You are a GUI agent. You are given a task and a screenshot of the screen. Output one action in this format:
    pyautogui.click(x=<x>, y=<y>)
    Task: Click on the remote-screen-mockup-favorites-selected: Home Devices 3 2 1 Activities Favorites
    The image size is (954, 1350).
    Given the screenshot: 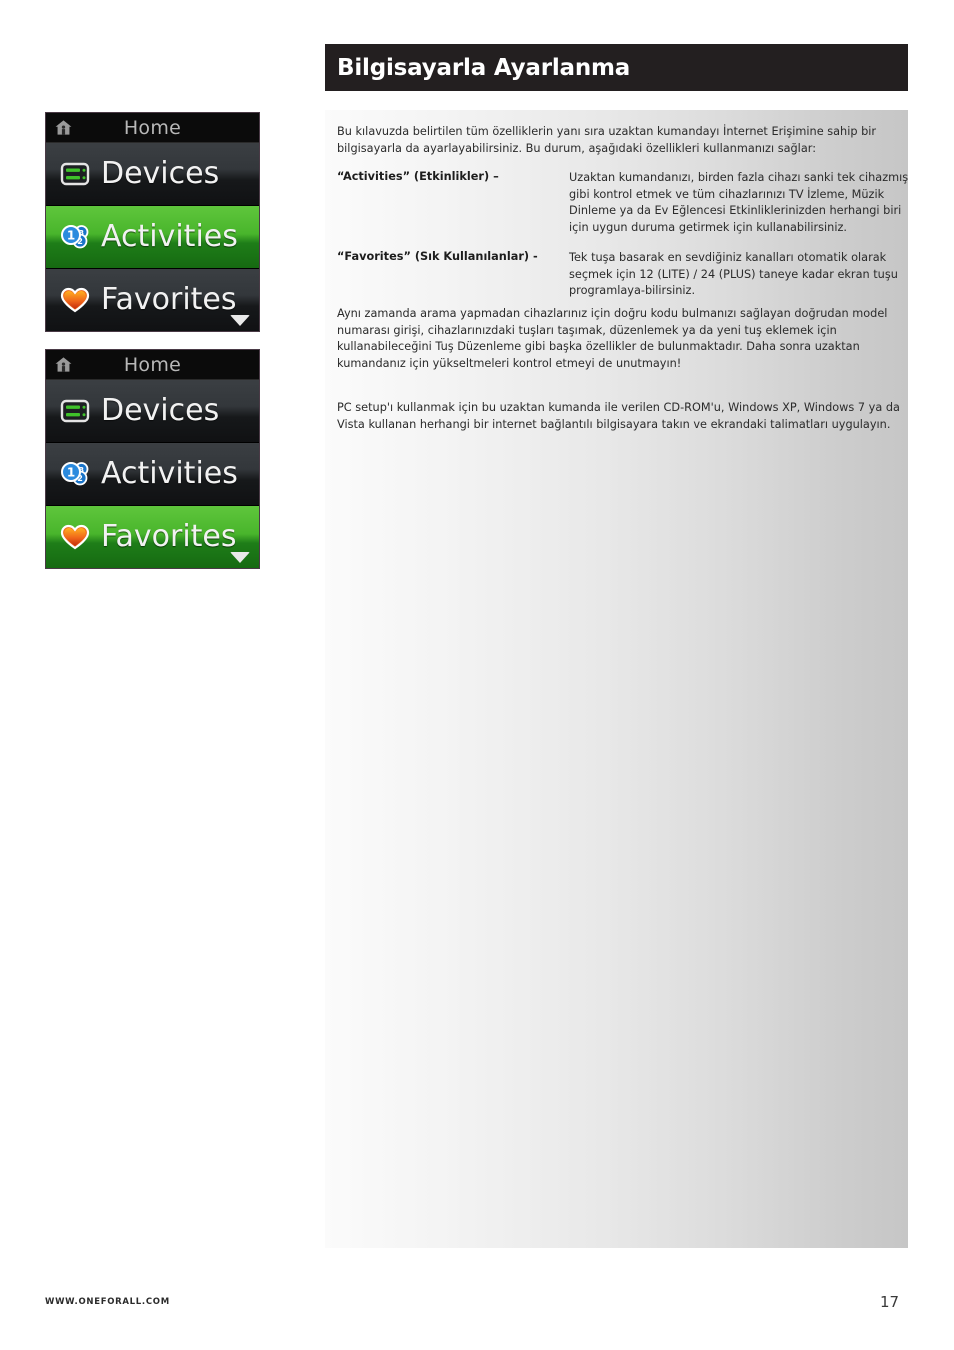 What is the action you would take?
    pyautogui.click(x=152, y=459)
    